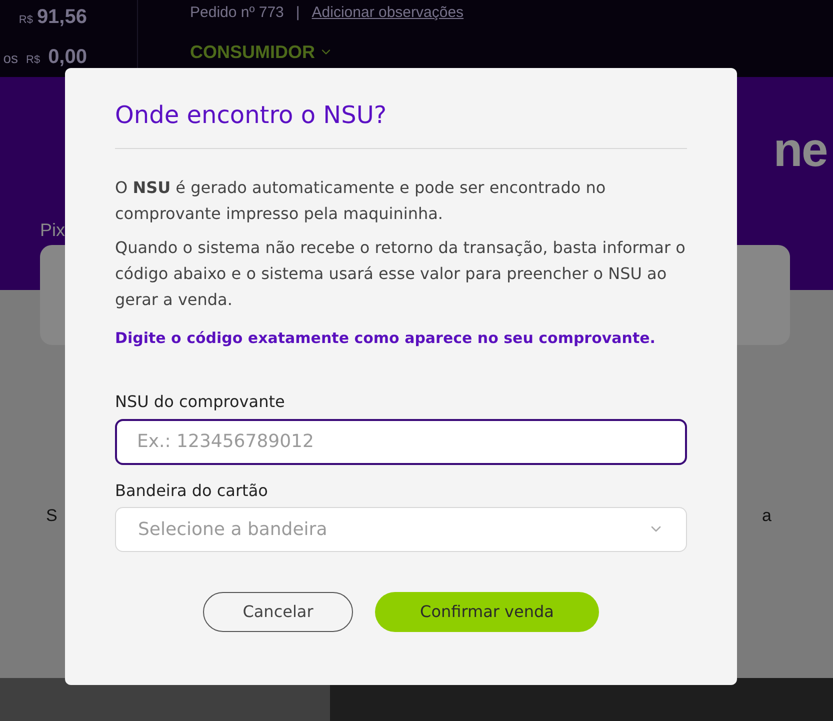 This screenshot has height=721, width=833. Describe the element at coordinates (386, 338) in the screenshot. I see `instruction-text: Digite o código exatamente como aparece no seu comprovante.` at that location.